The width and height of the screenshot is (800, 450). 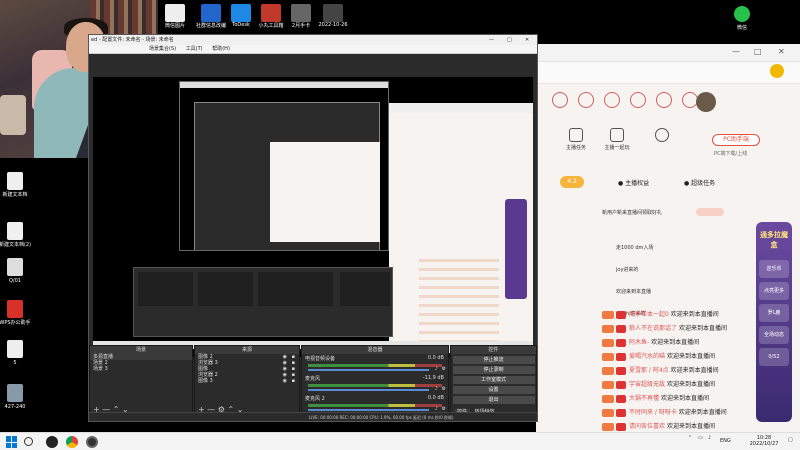 What do you see at coordinates (690, 438) in the screenshot?
I see `tray-arrow-icon: ⌃` at bounding box center [690, 438].